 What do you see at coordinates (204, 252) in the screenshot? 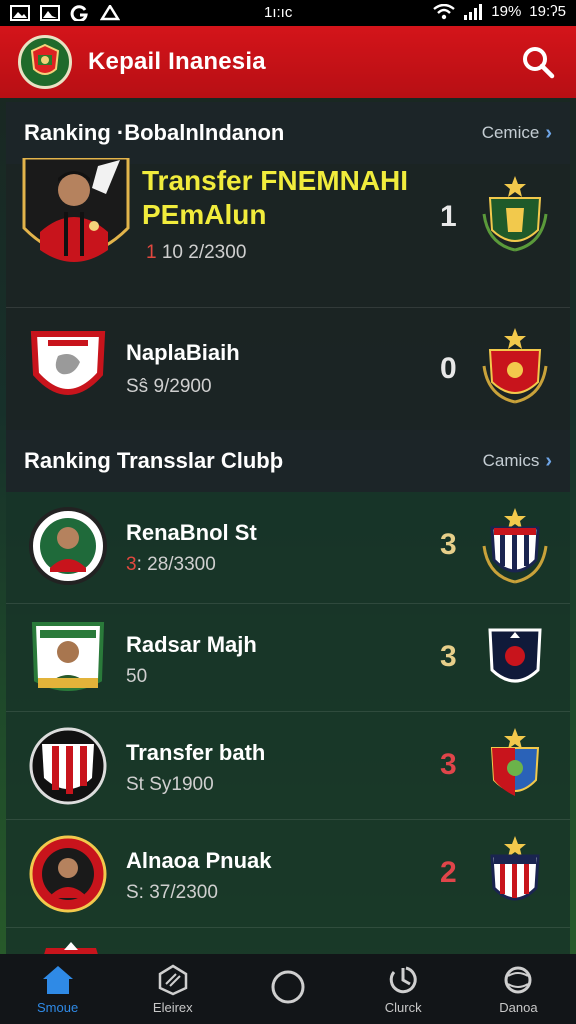
I see `sub-value: 10 2/2300` at bounding box center [204, 252].